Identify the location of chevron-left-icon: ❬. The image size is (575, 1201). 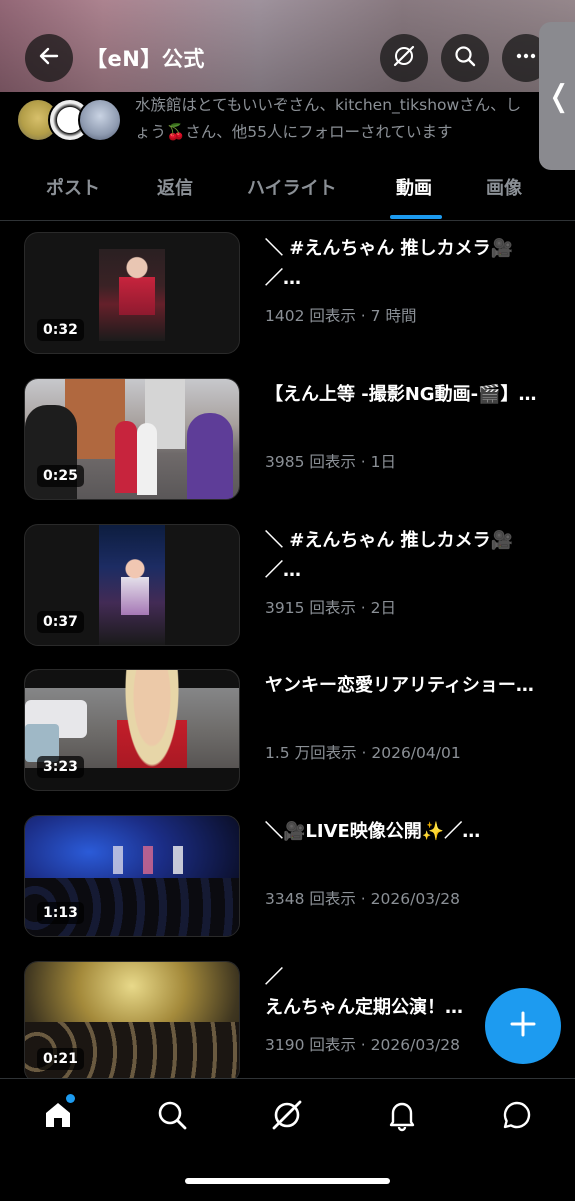
(559, 96).